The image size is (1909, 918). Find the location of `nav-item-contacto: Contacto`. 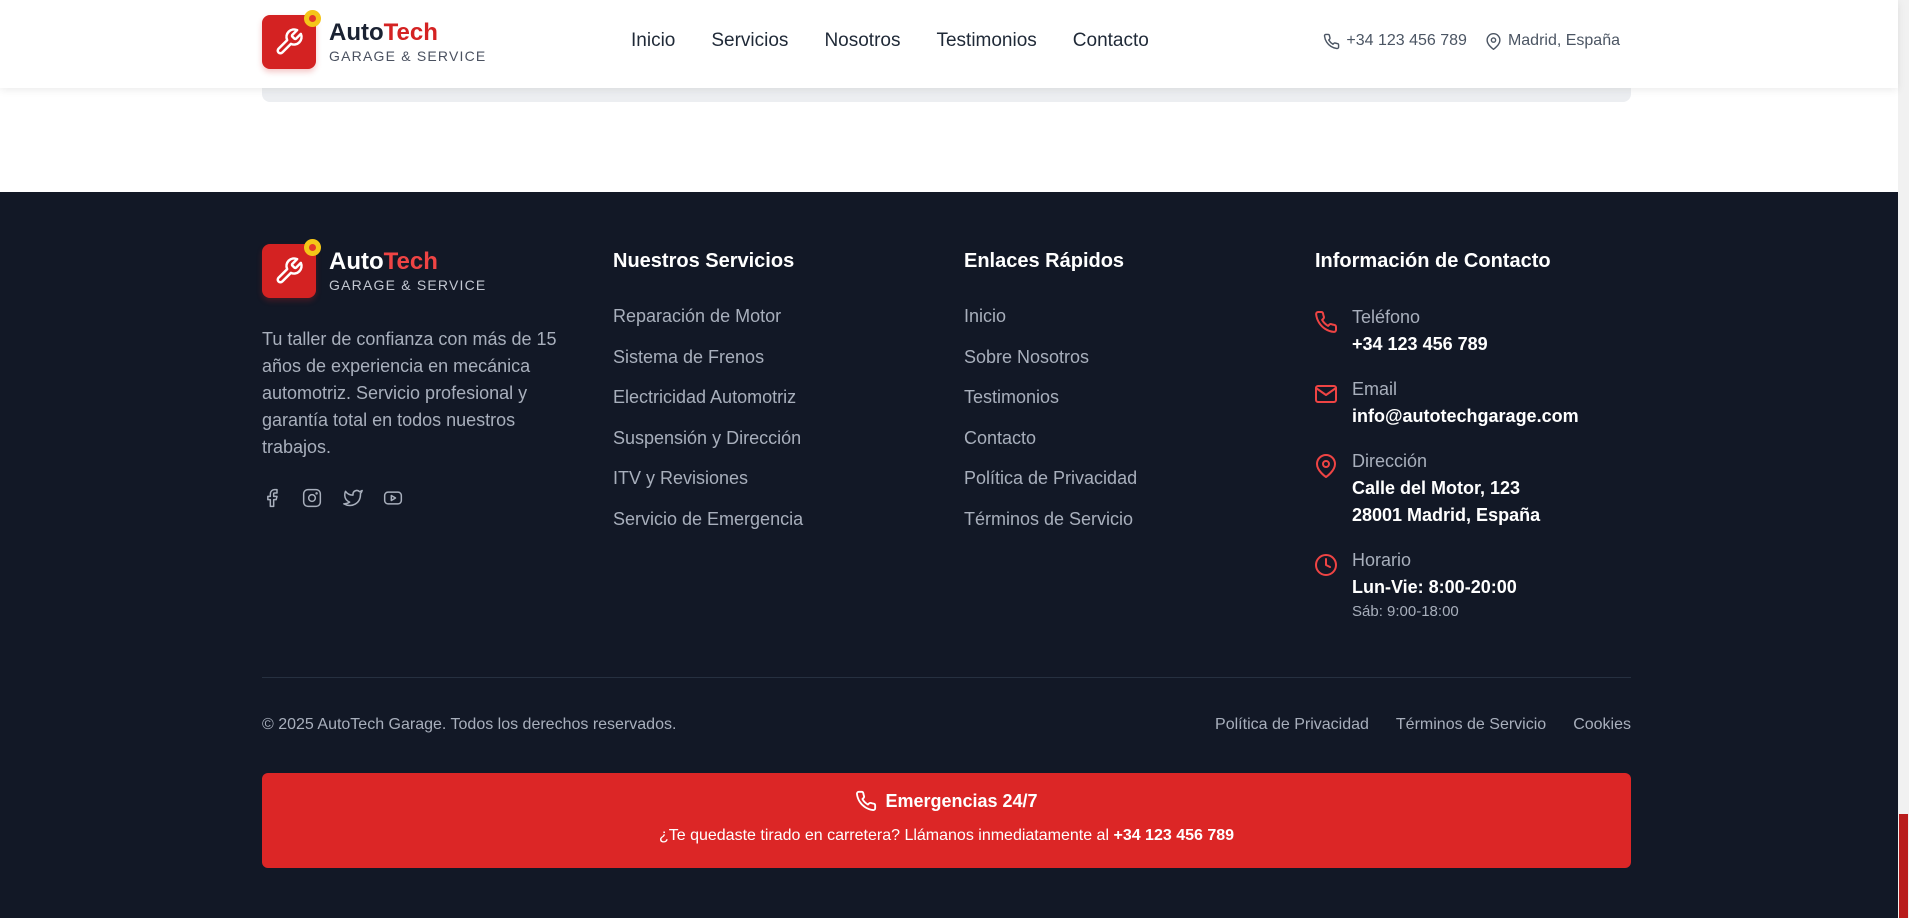

nav-item-contacto: Contacto is located at coordinates (1111, 41).